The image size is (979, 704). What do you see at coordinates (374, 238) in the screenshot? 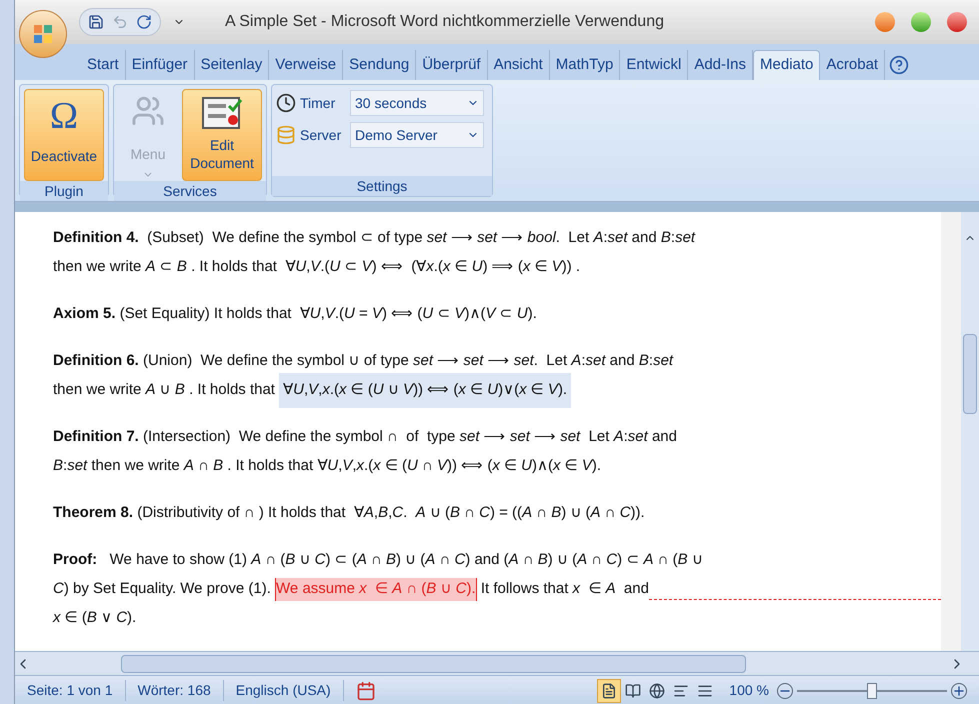
I see `document-text: Definition 4. (Subset) We define the symbol ⊂ of type set ⟶ set ⟶ bool. Let A:set and B:set` at bounding box center [374, 238].